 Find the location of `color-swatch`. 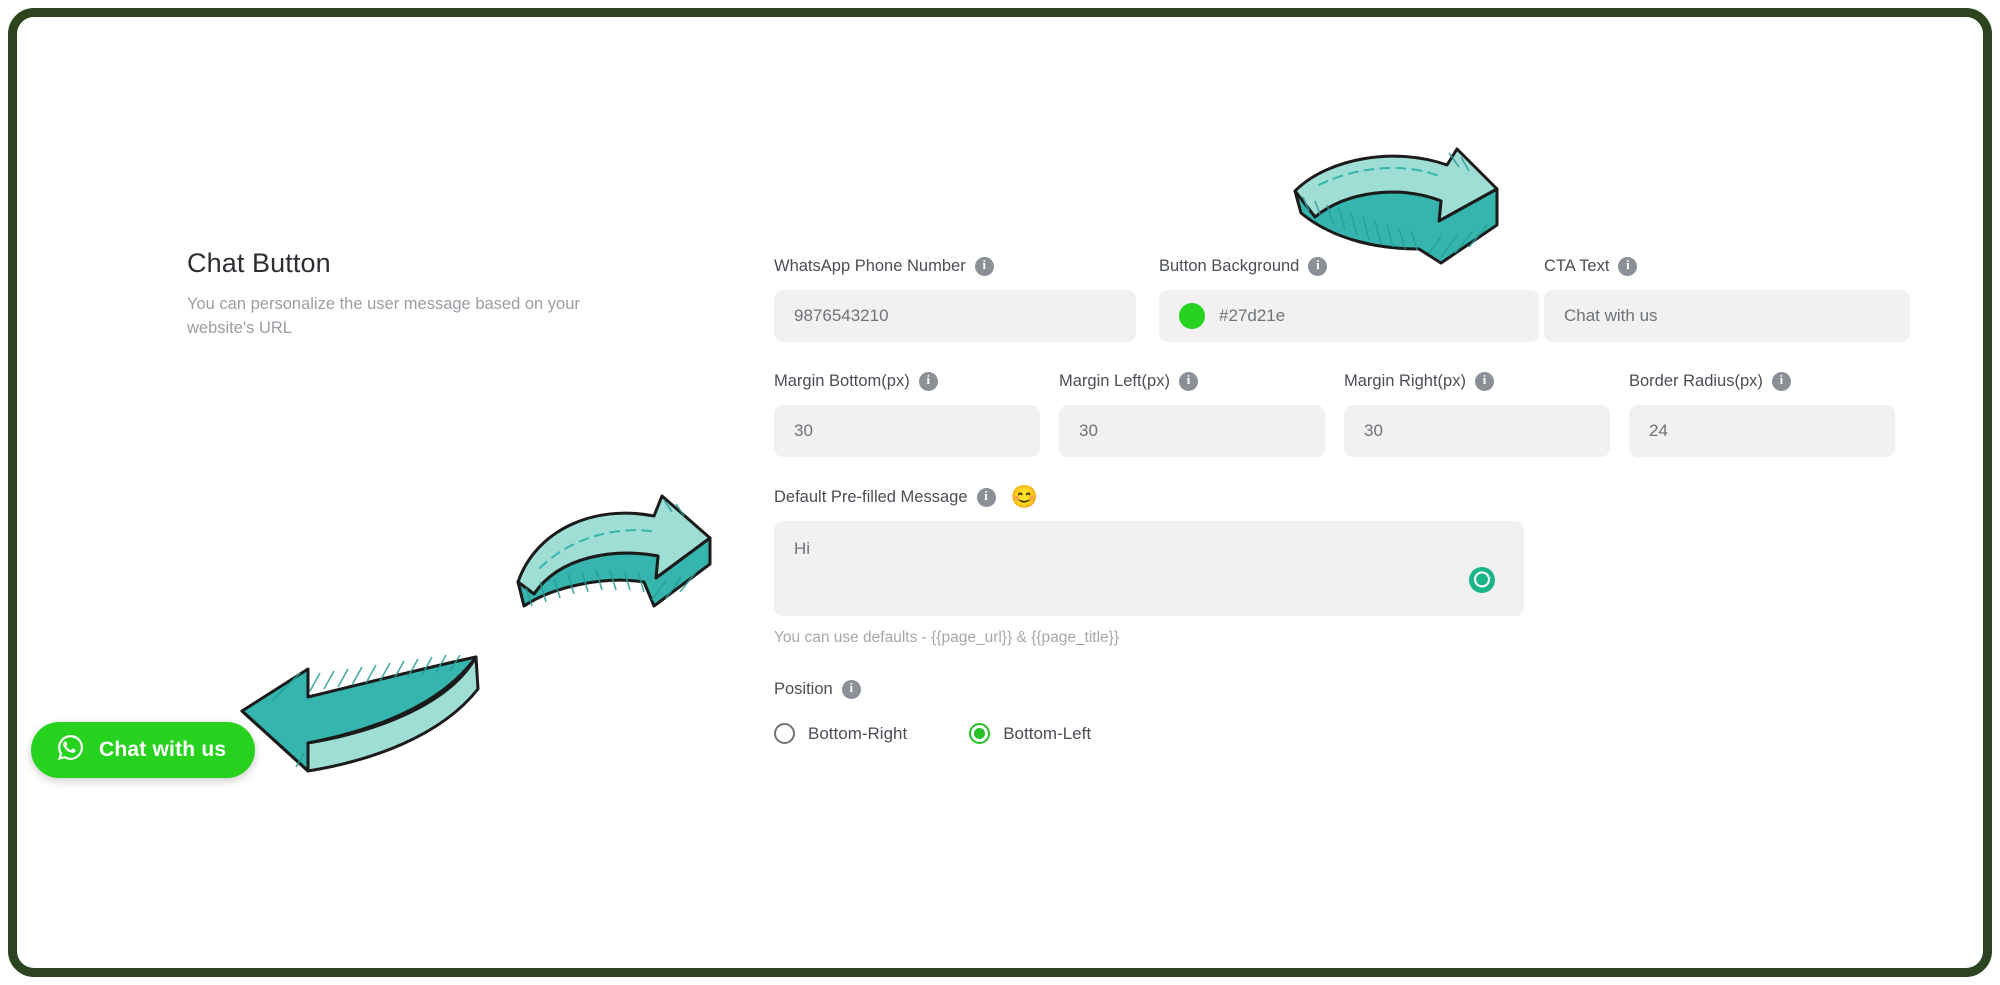

color-swatch is located at coordinates (1192, 316).